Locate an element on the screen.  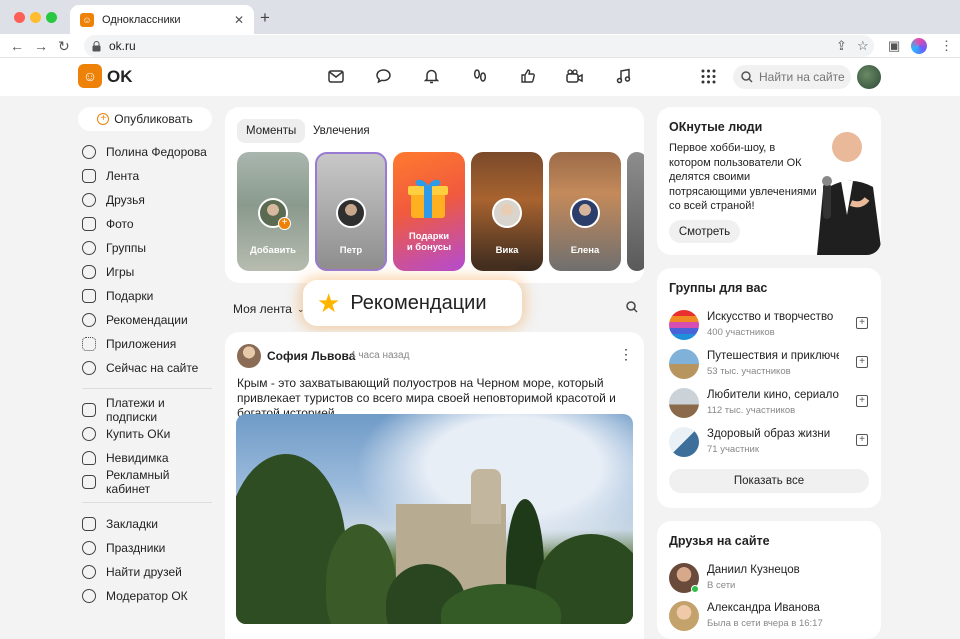
sidebar-item-moderator: Модератор ОК is located at coordinates (146, 596).